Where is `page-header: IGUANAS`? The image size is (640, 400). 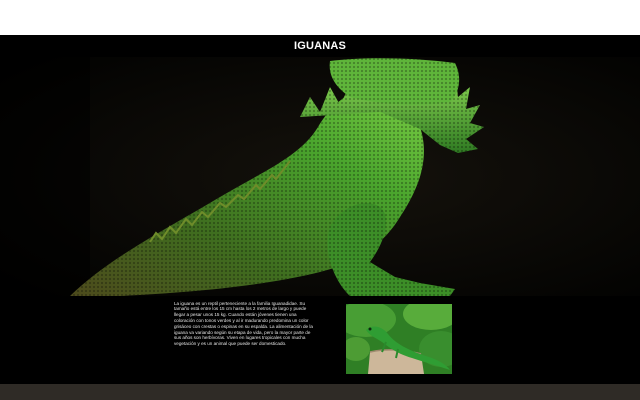 page-header: IGUANAS is located at coordinates (320, 46).